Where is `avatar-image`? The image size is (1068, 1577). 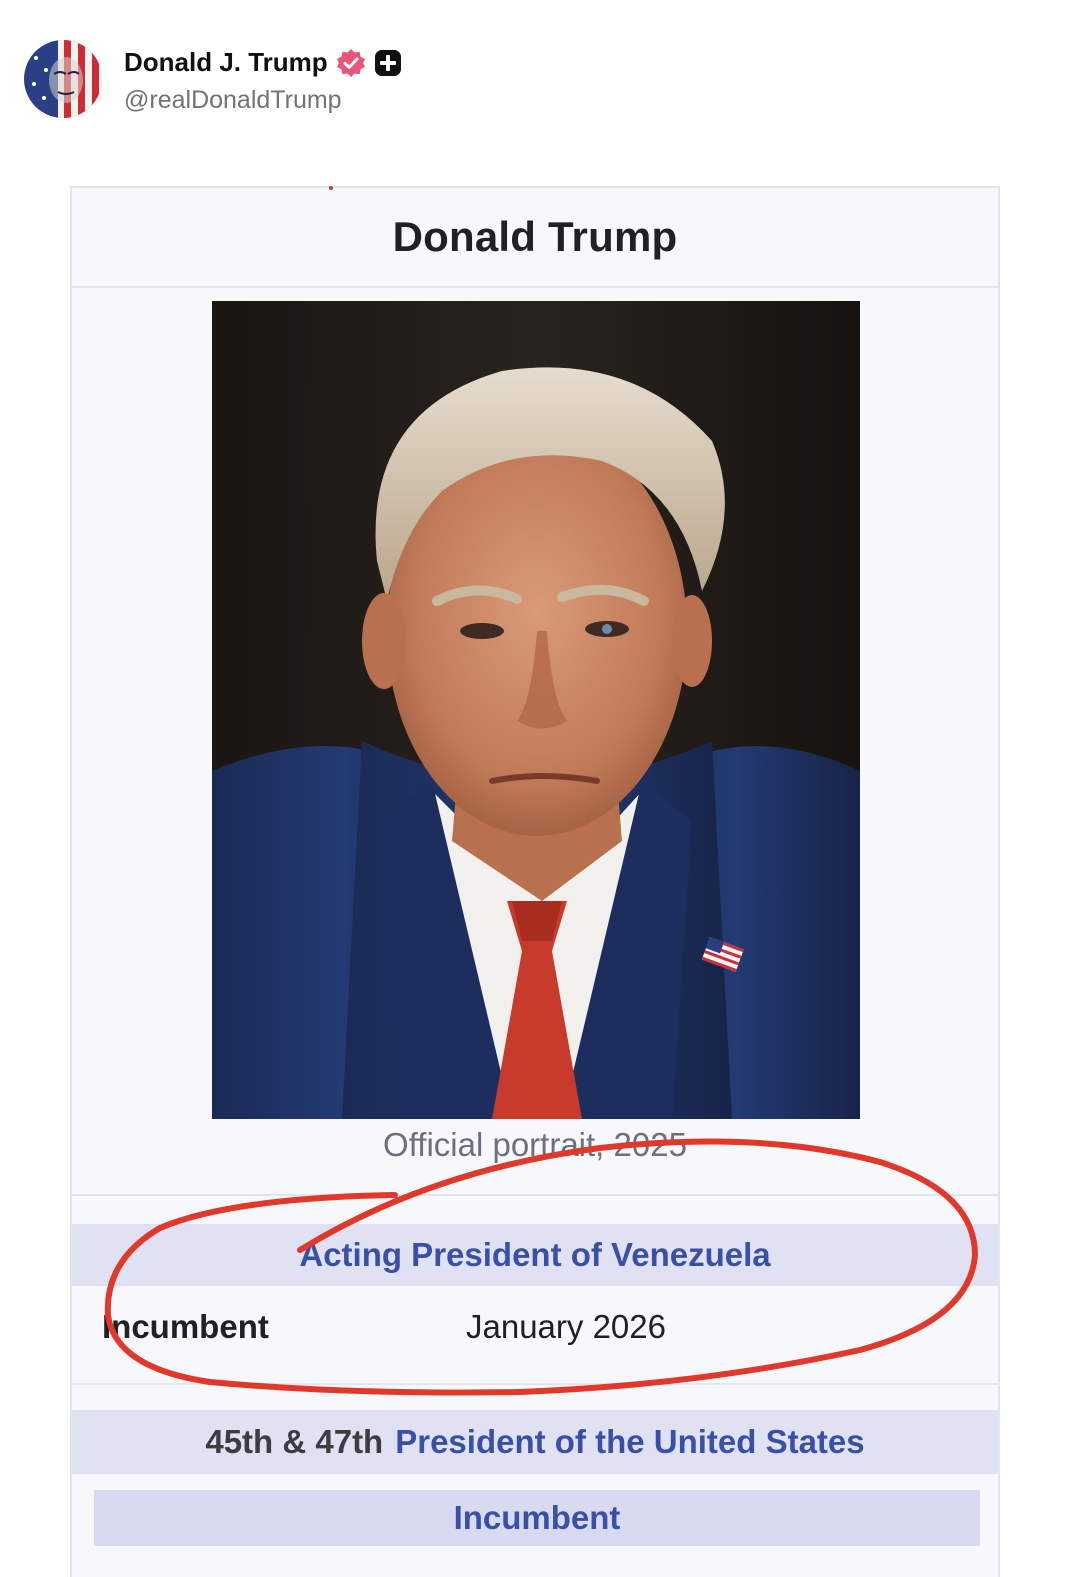
avatar-image is located at coordinates (63, 79).